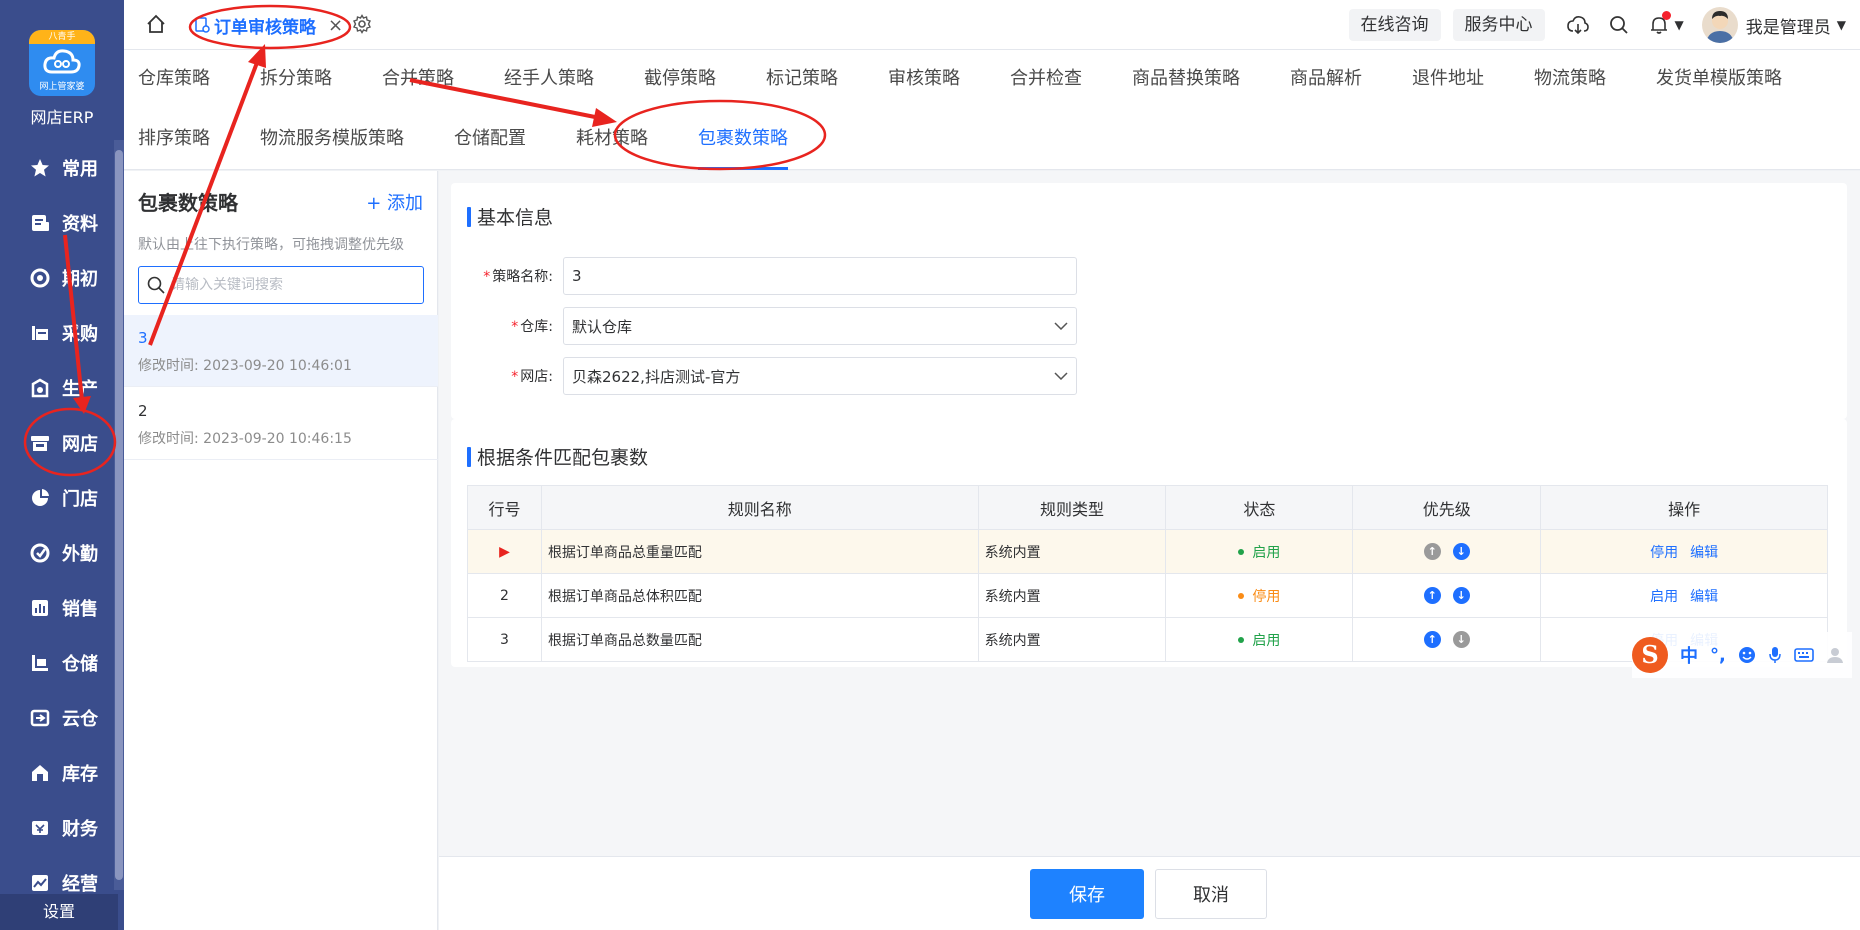 The width and height of the screenshot is (1860, 930). What do you see at coordinates (1788, 25) in the screenshot?
I see `user-name: 我是管理员` at bounding box center [1788, 25].